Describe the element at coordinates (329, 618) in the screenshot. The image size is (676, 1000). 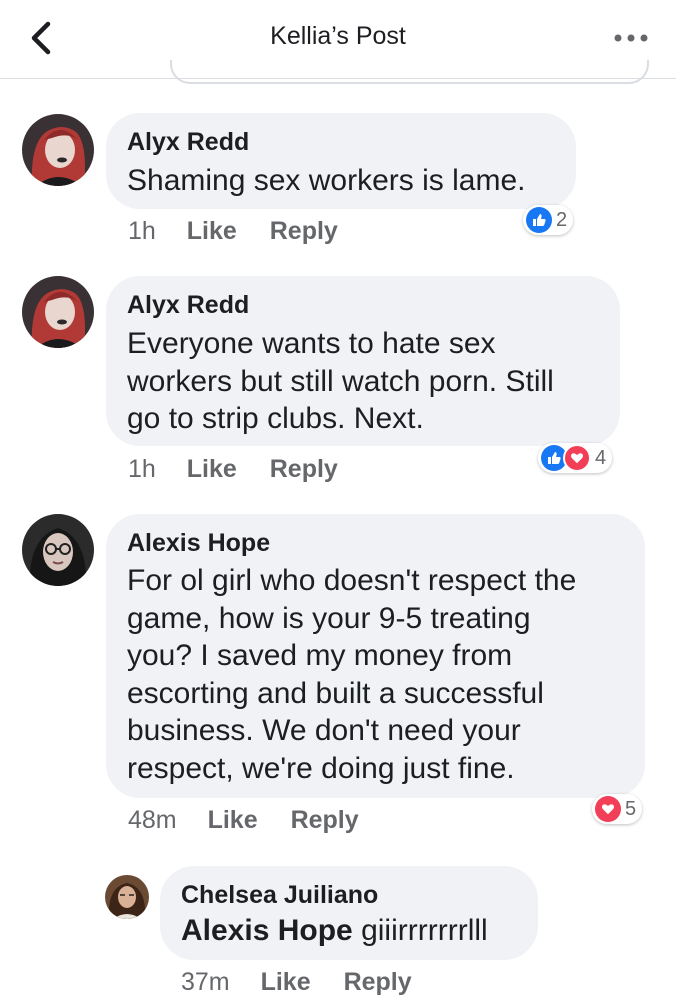
I see `comment-text-line: game, how is your 9-5 treating` at that location.